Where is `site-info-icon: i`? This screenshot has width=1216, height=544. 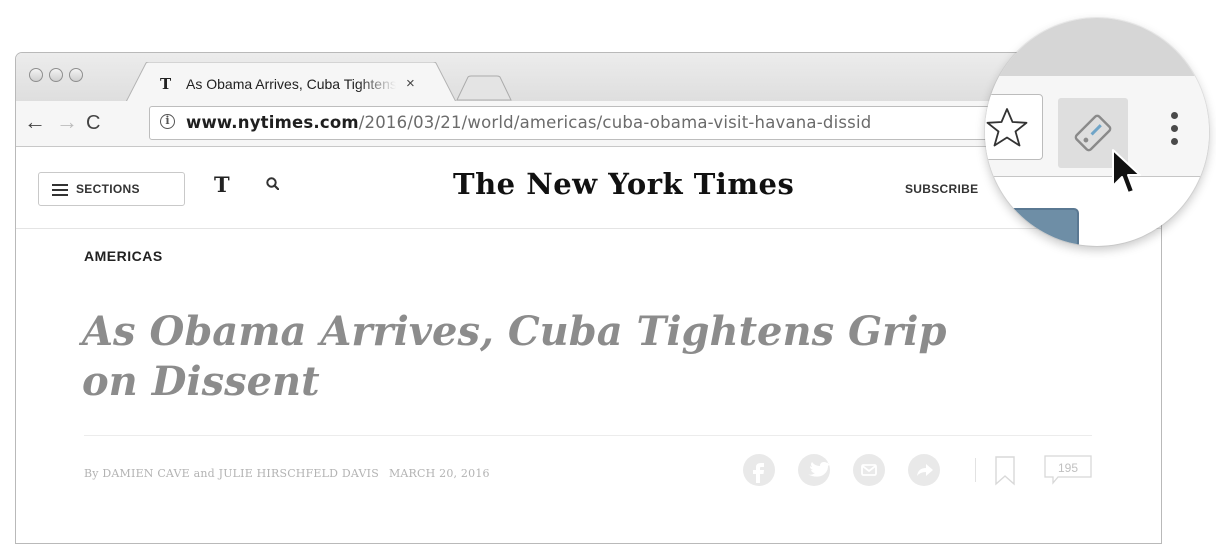 site-info-icon: i is located at coordinates (167, 121).